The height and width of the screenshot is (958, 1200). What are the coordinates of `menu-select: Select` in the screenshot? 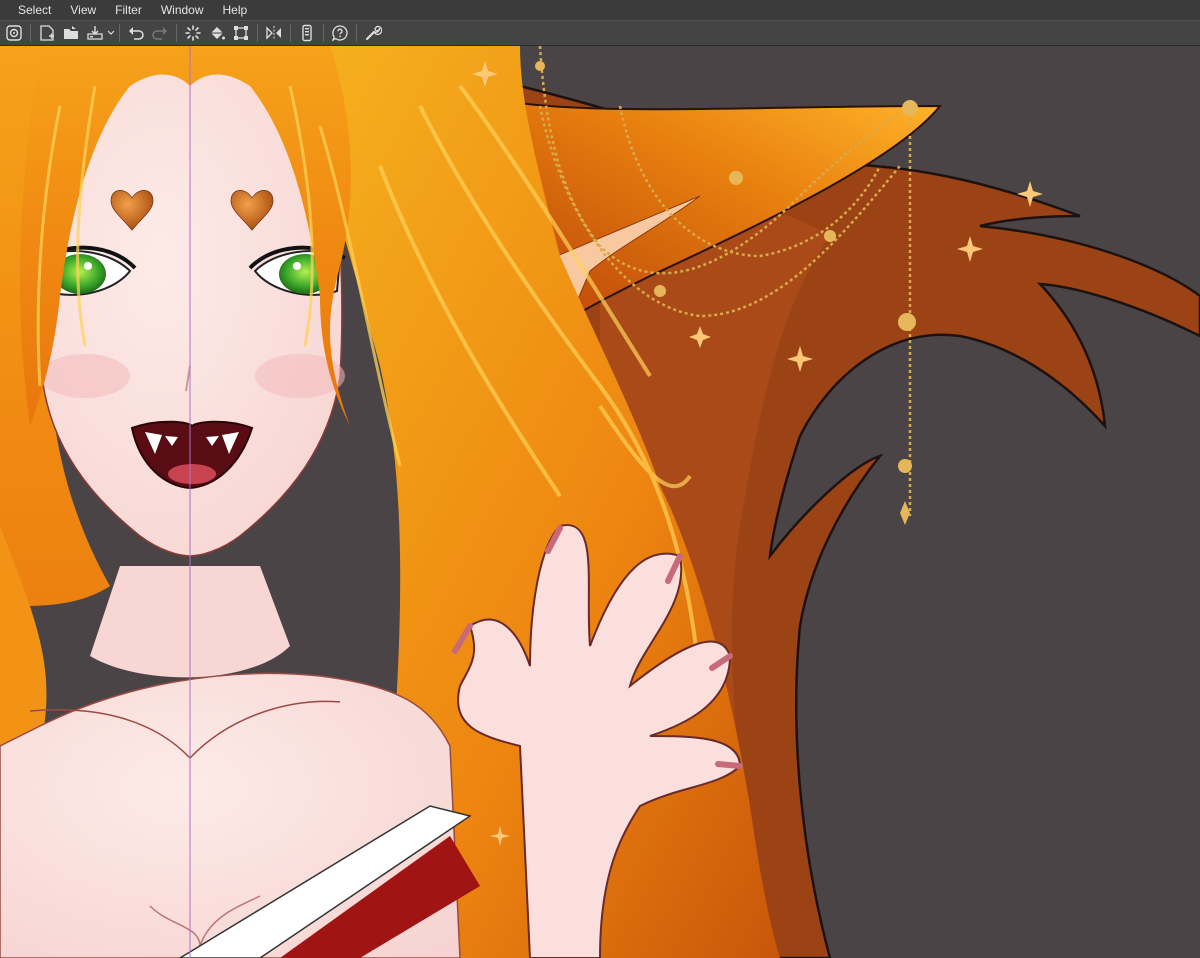 It's located at (30, 10).